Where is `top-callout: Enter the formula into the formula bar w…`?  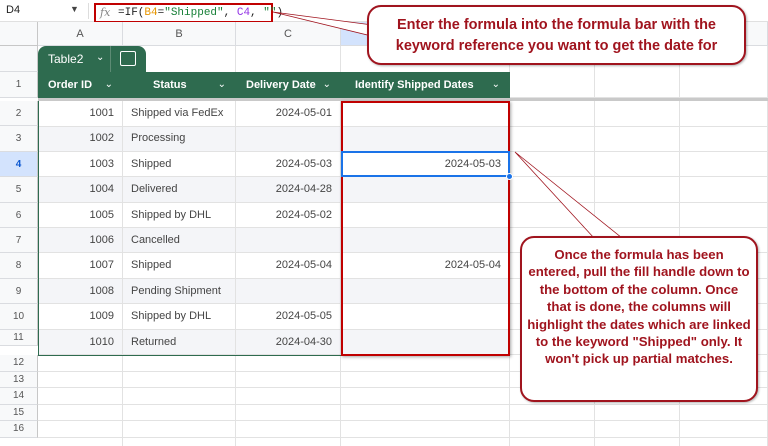
top-callout: Enter the formula into the formula bar w… is located at coordinates (556, 35).